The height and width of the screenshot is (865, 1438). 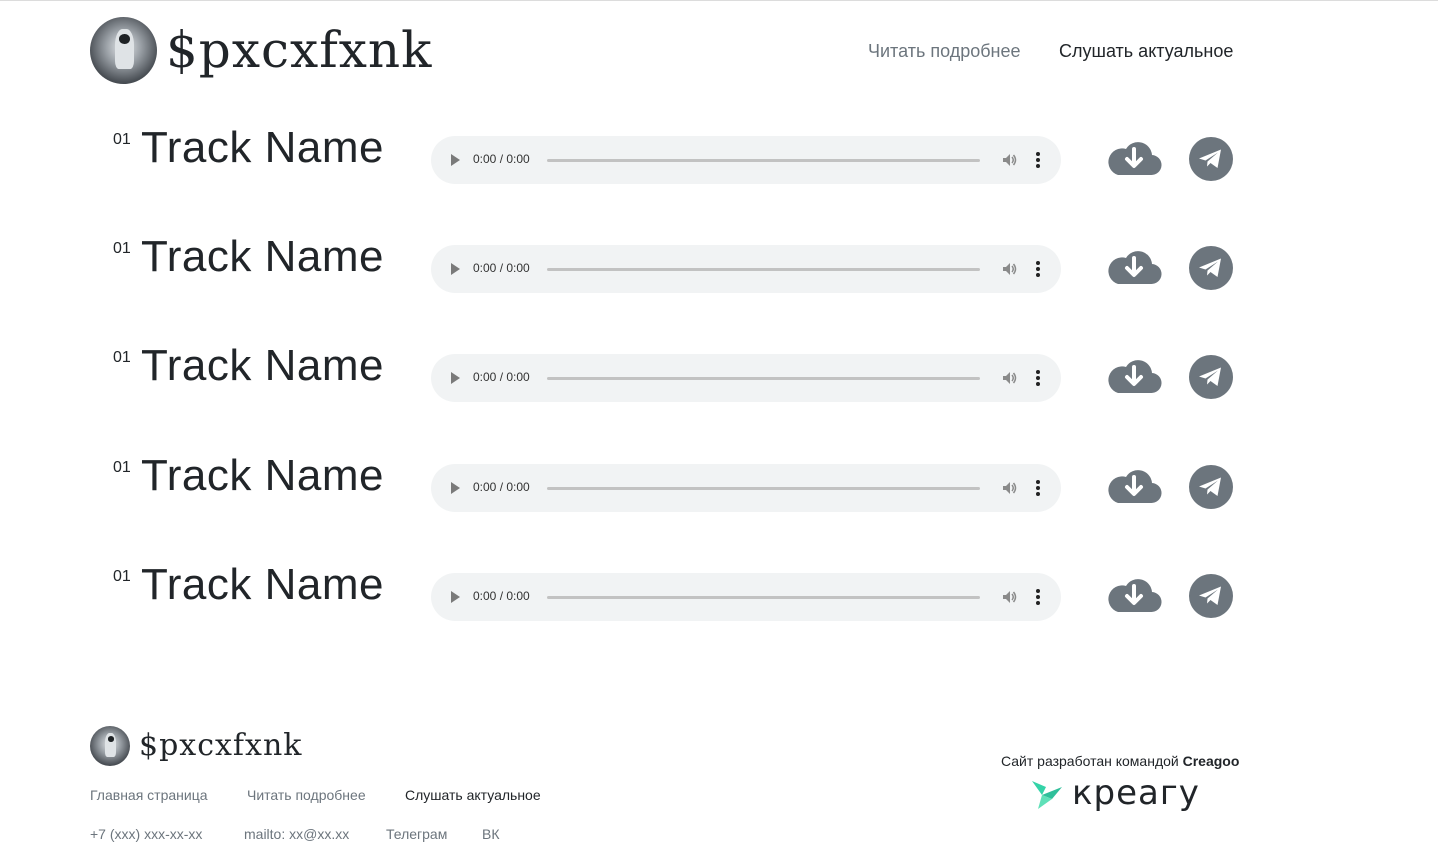 I want to click on creagoo-wordmark: креагу, so click(x=1136, y=793).